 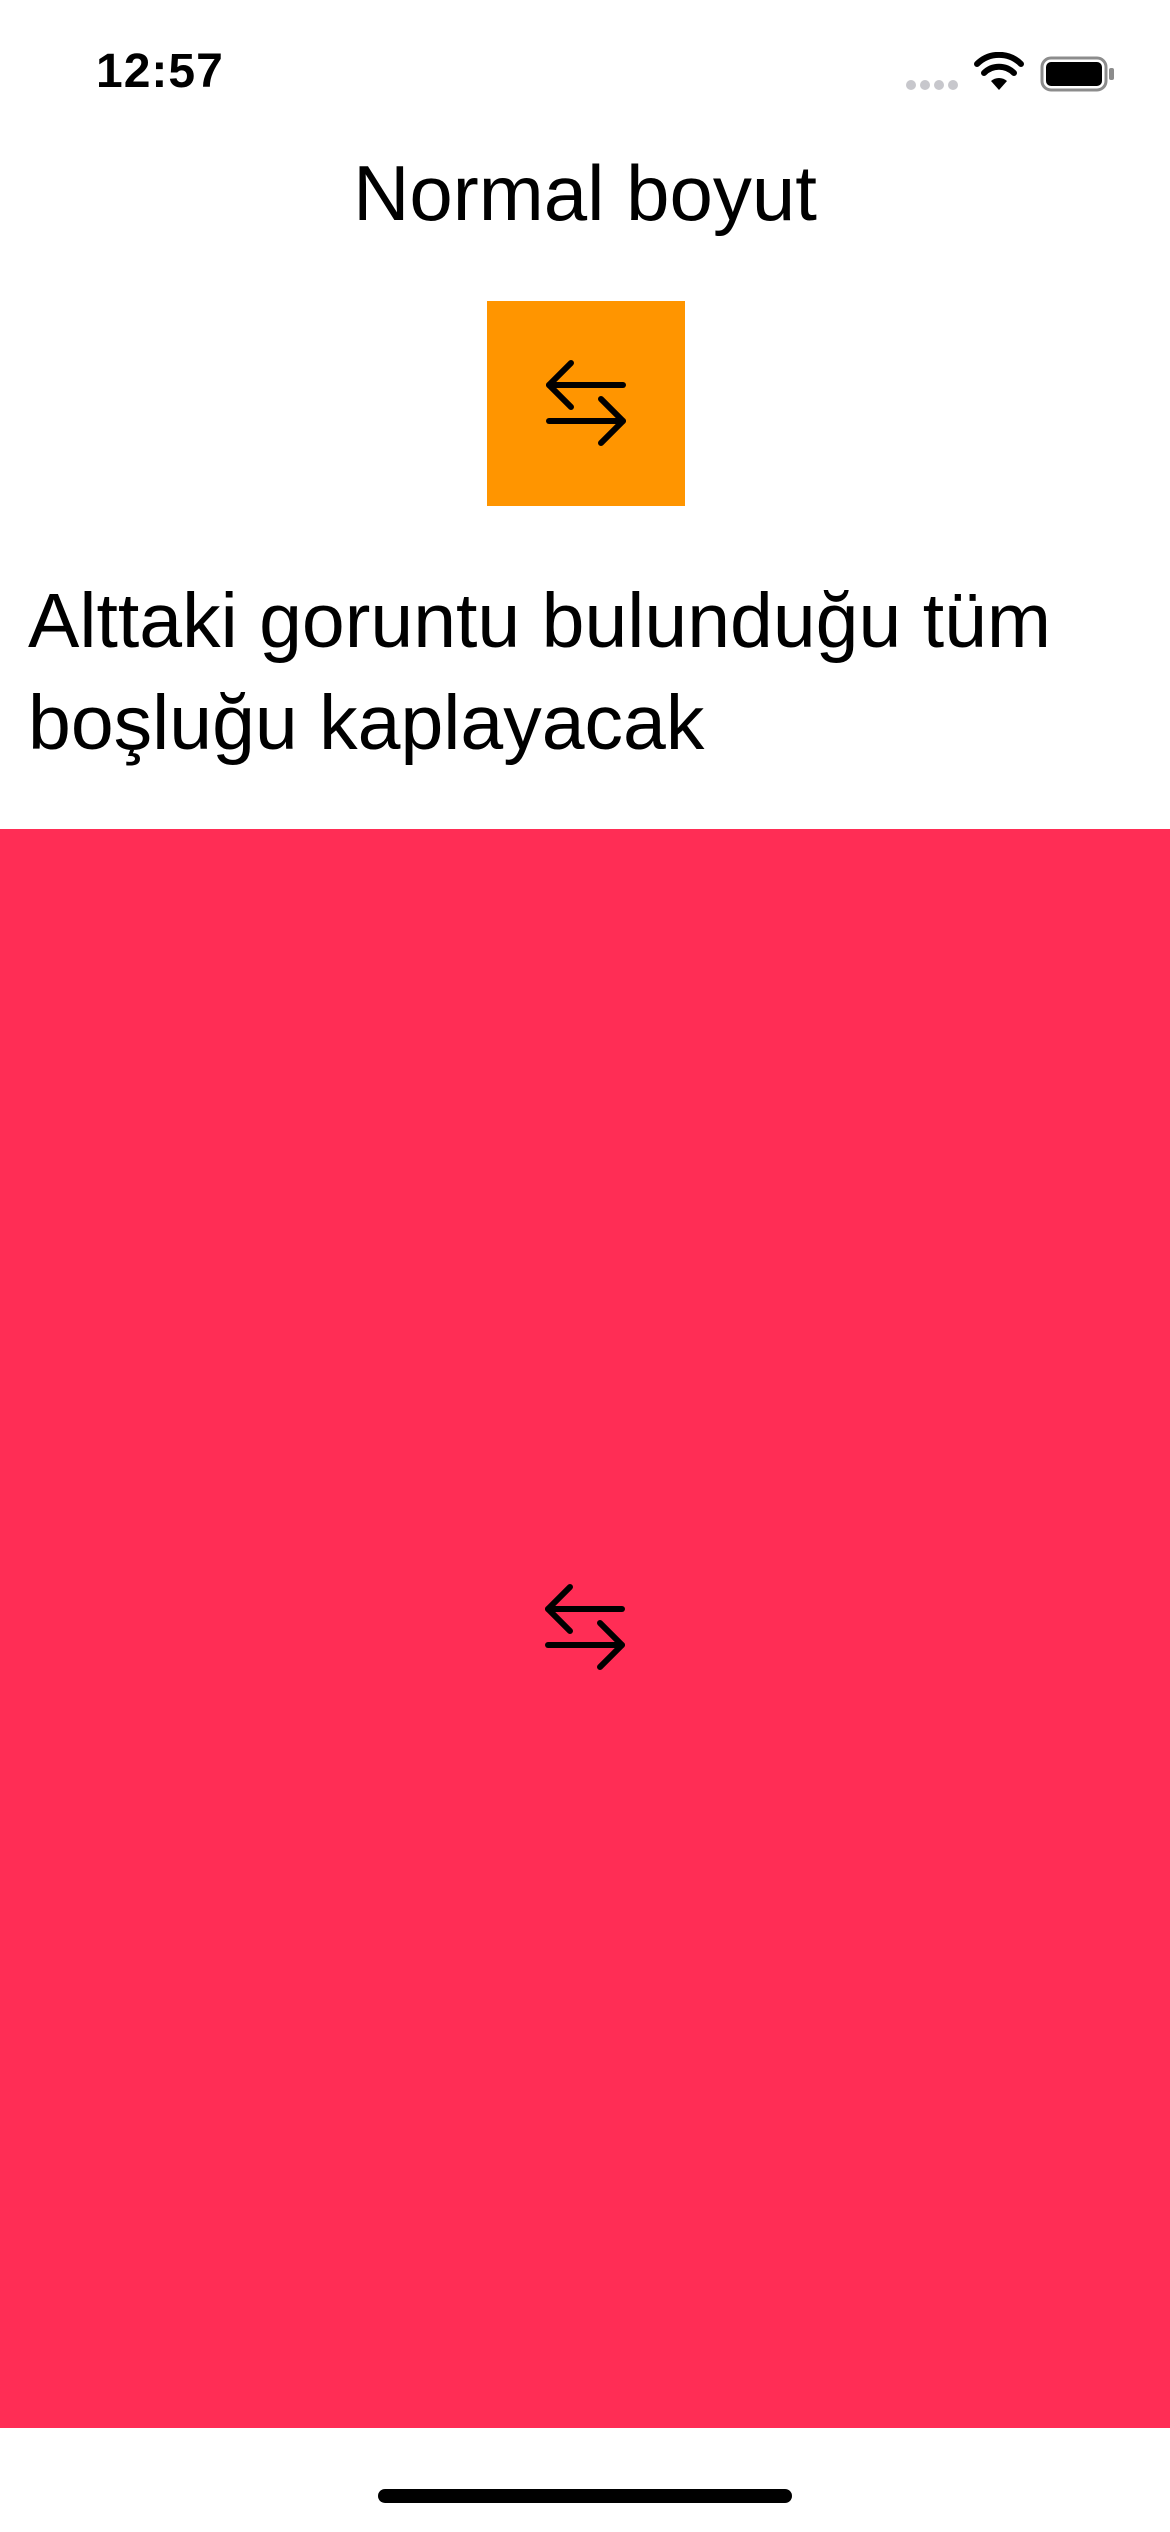 I want to click on small-image, so click(x=586, y=403).